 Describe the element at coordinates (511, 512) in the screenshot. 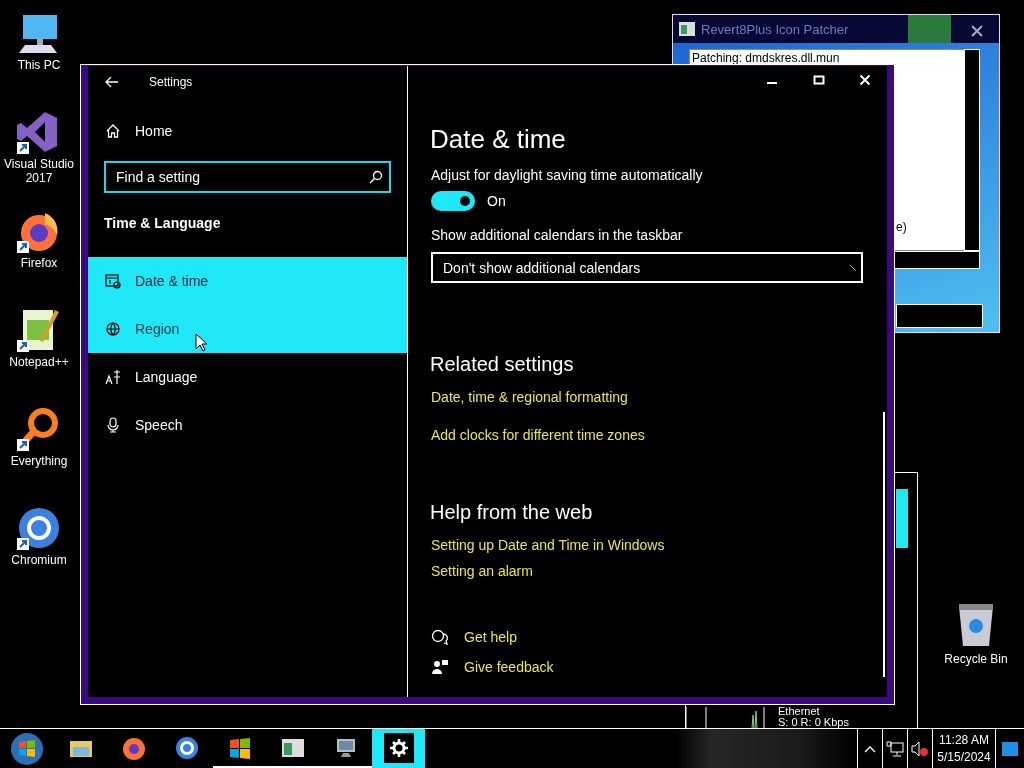

I see `section-heading: Help from the web` at that location.